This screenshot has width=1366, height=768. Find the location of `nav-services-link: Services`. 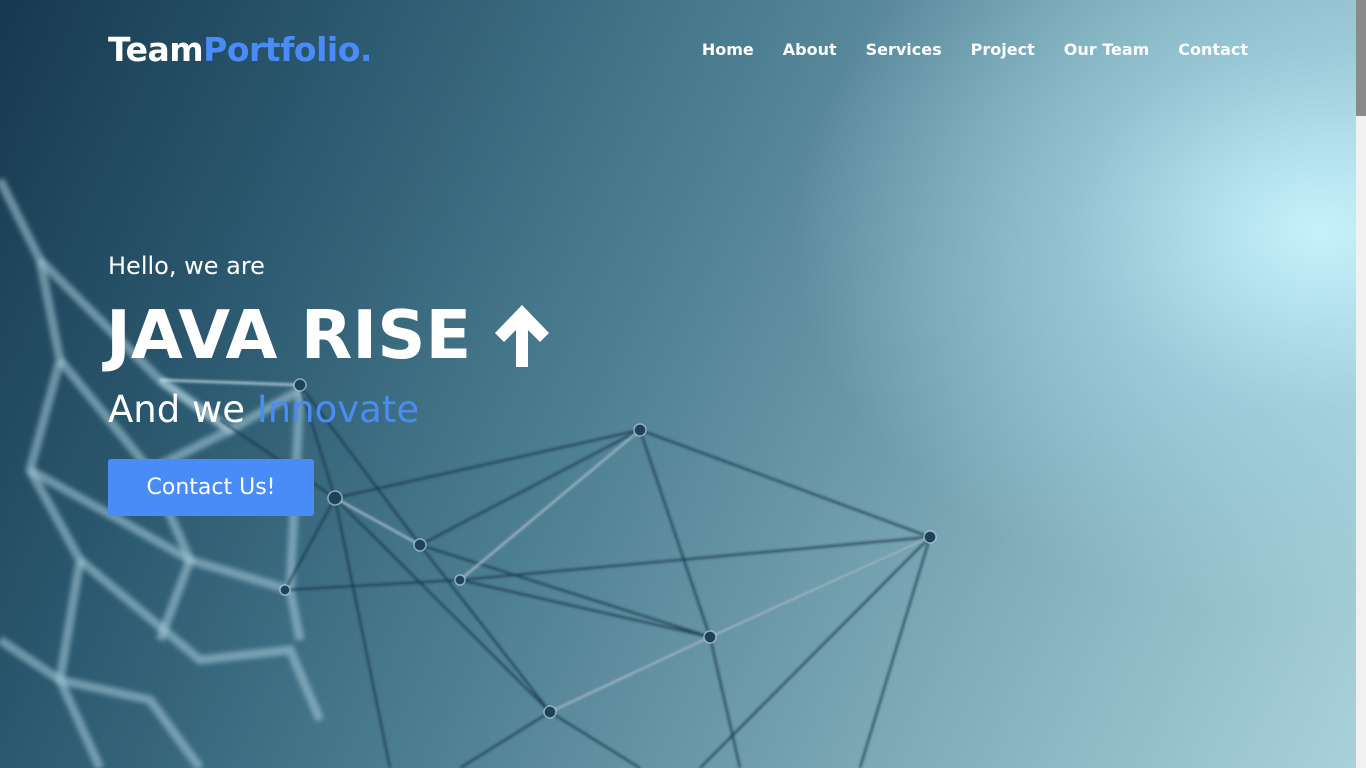

nav-services-link: Services is located at coordinates (904, 49).